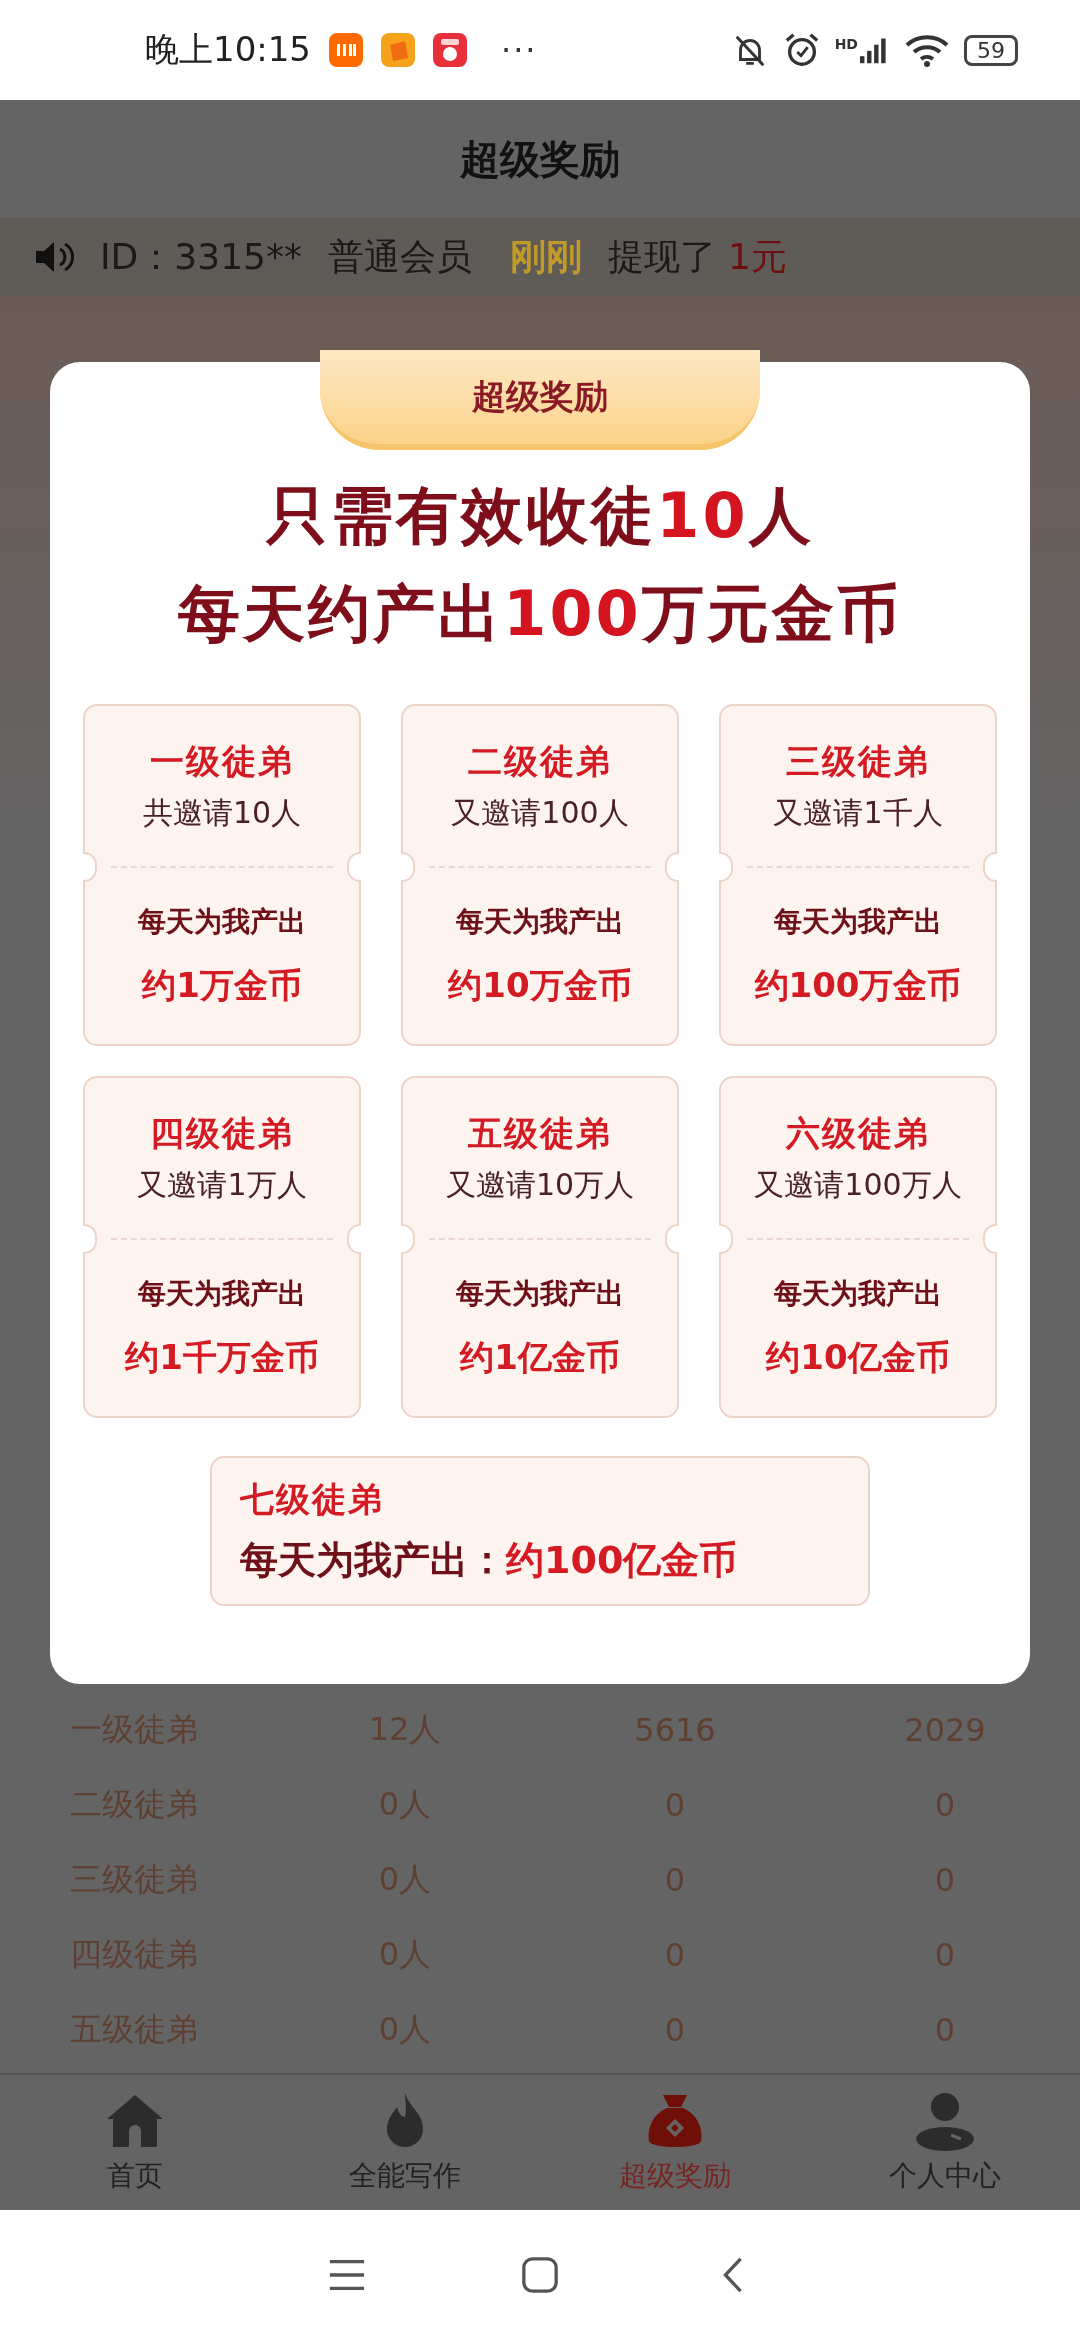 The height and width of the screenshot is (2340, 1080). What do you see at coordinates (201, 256) in the screenshot?
I see `user-id: ID：3315**` at bounding box center [201, 256].